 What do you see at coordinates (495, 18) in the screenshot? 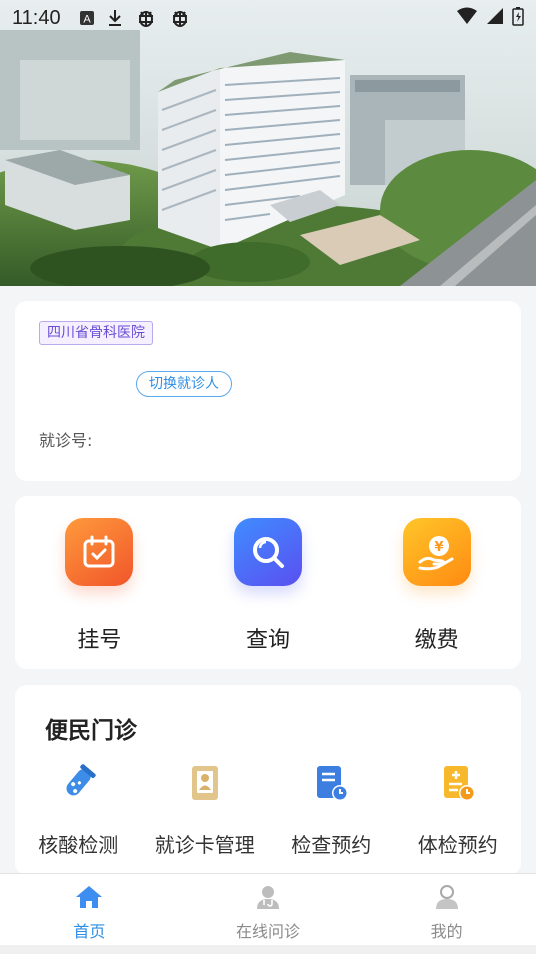
I see `signal-icon` at bounding box center [495, 18].